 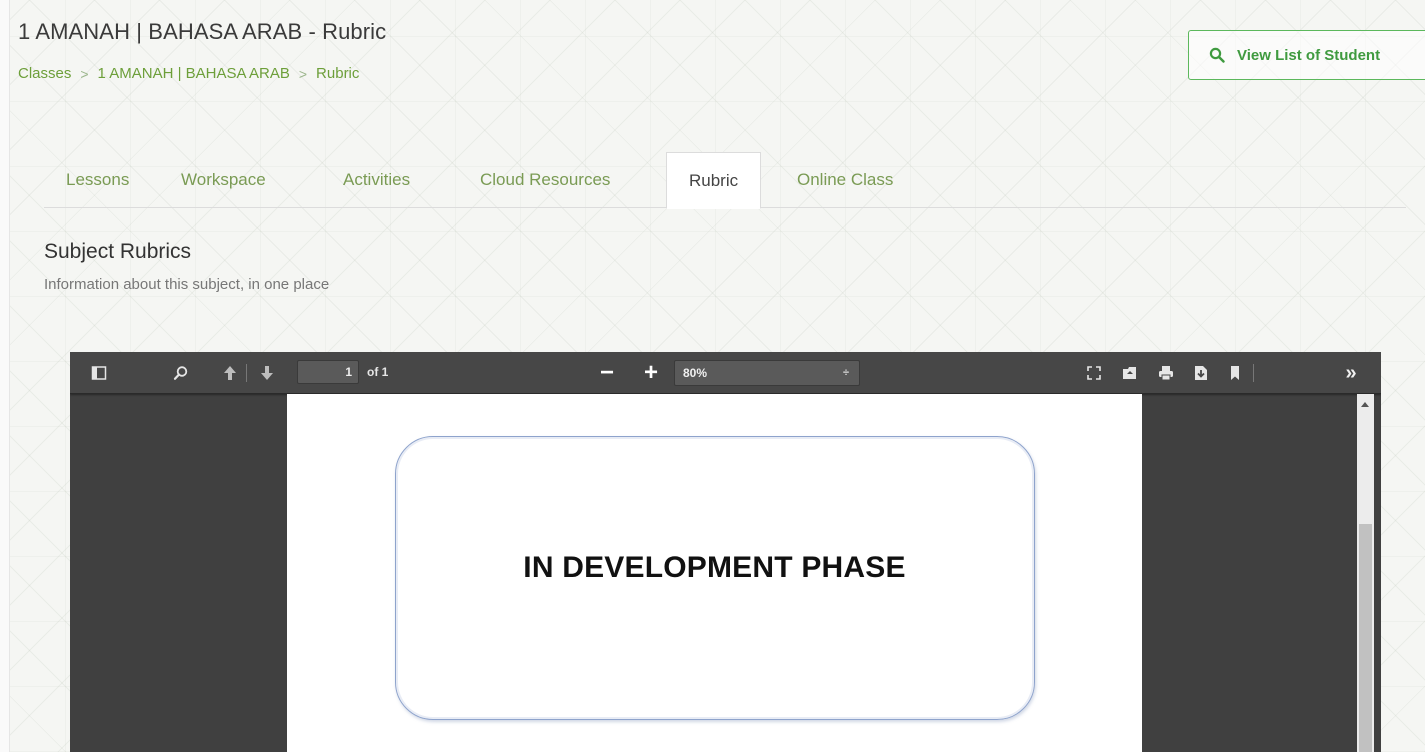 What do you see at coordinates (607, 372) in the screenshot?
I see `zoom-out-button: −` at bounding box center [607, 372].